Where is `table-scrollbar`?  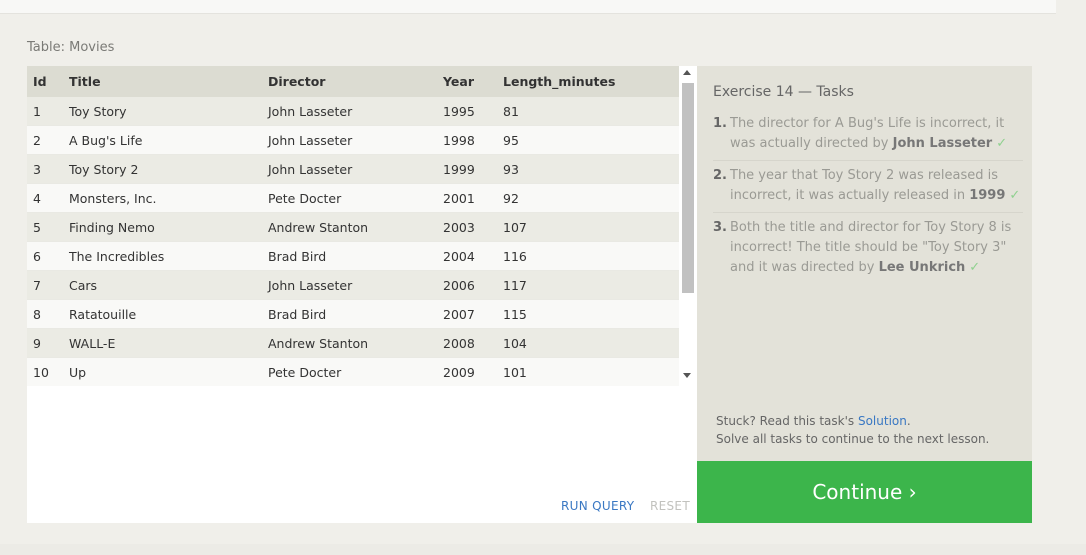
table-scrollbar is located at coordinates (688, 226).